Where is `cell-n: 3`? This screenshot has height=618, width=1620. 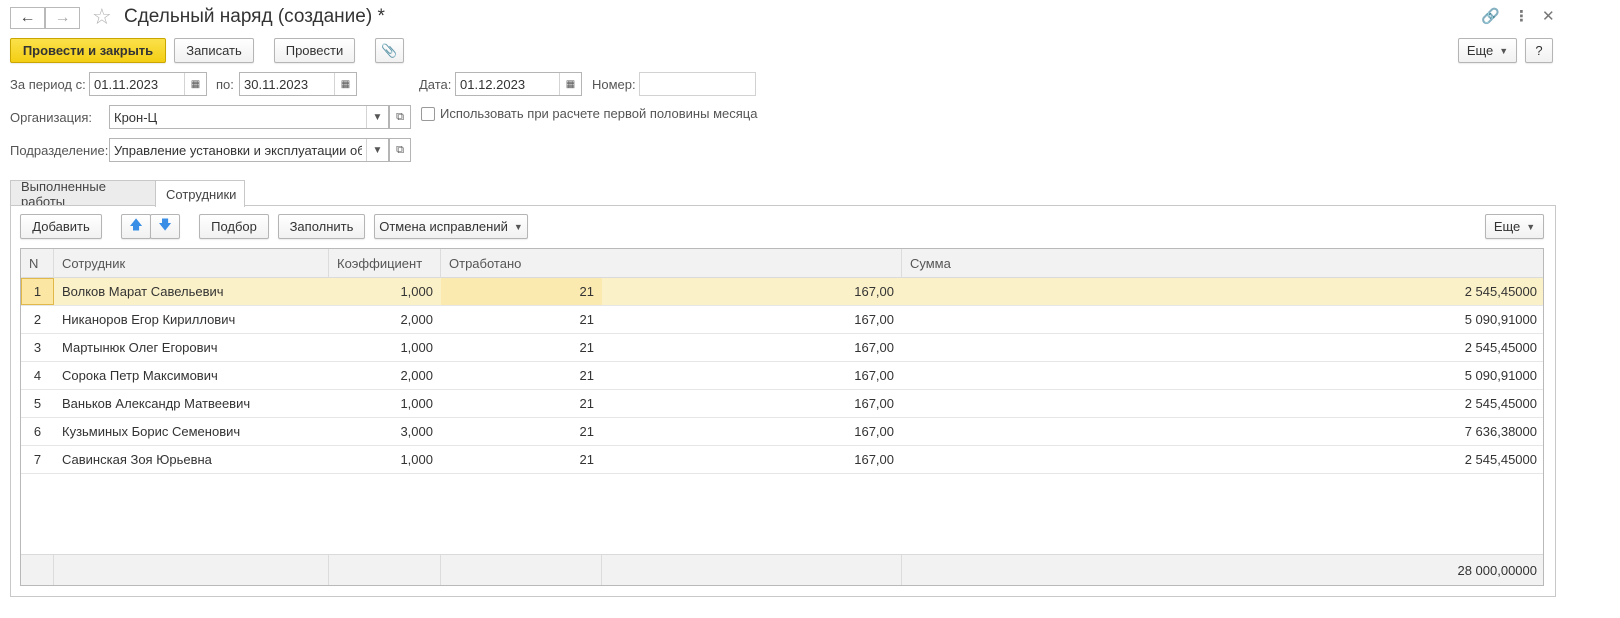 cell-n: 3 is located at coordinates (37, 347).